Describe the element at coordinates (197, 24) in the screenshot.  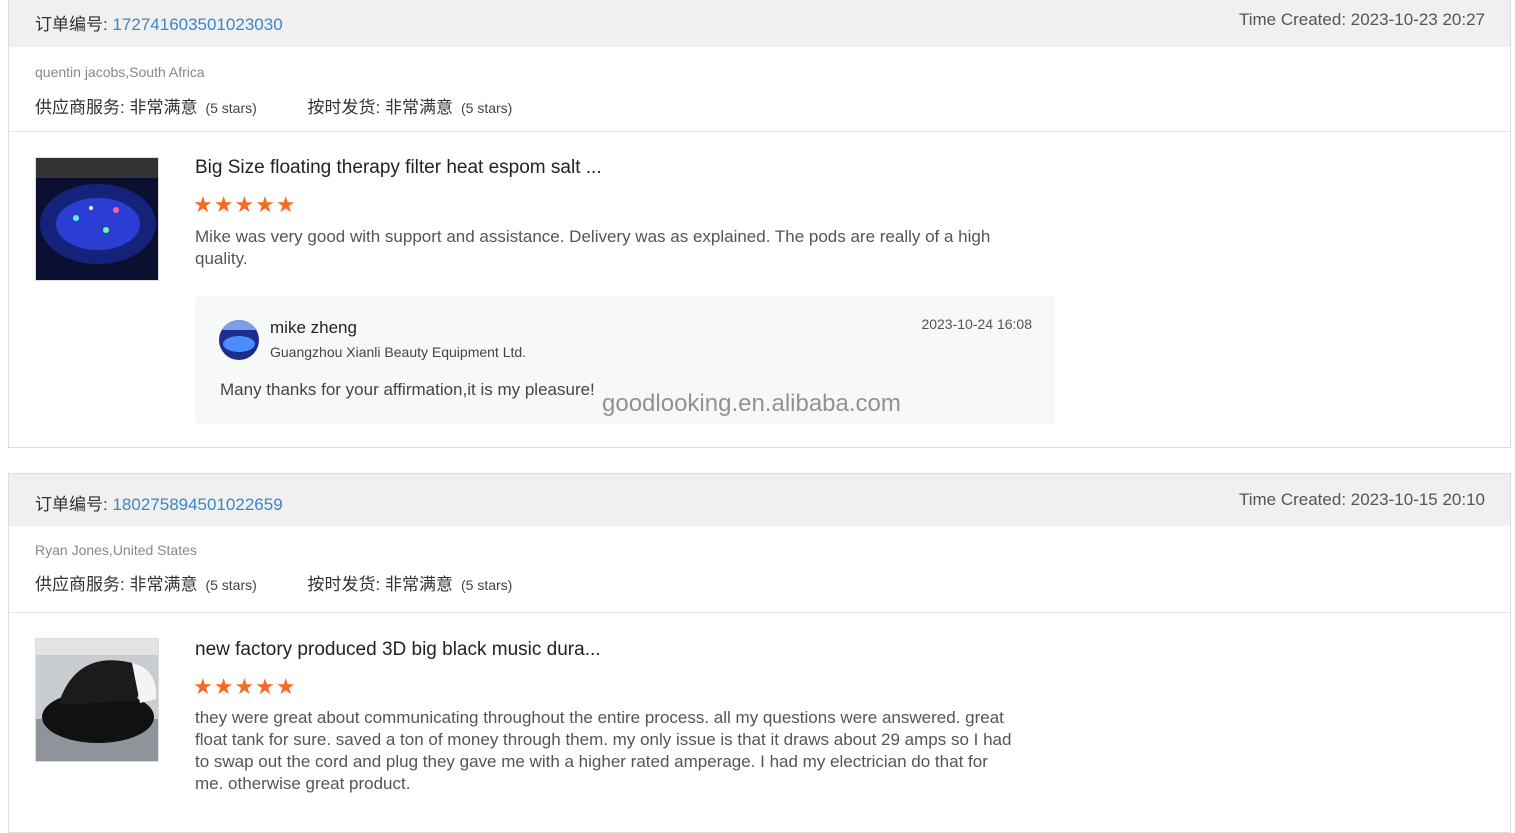
I see `order-number-link: 172741603501023030` at that location.